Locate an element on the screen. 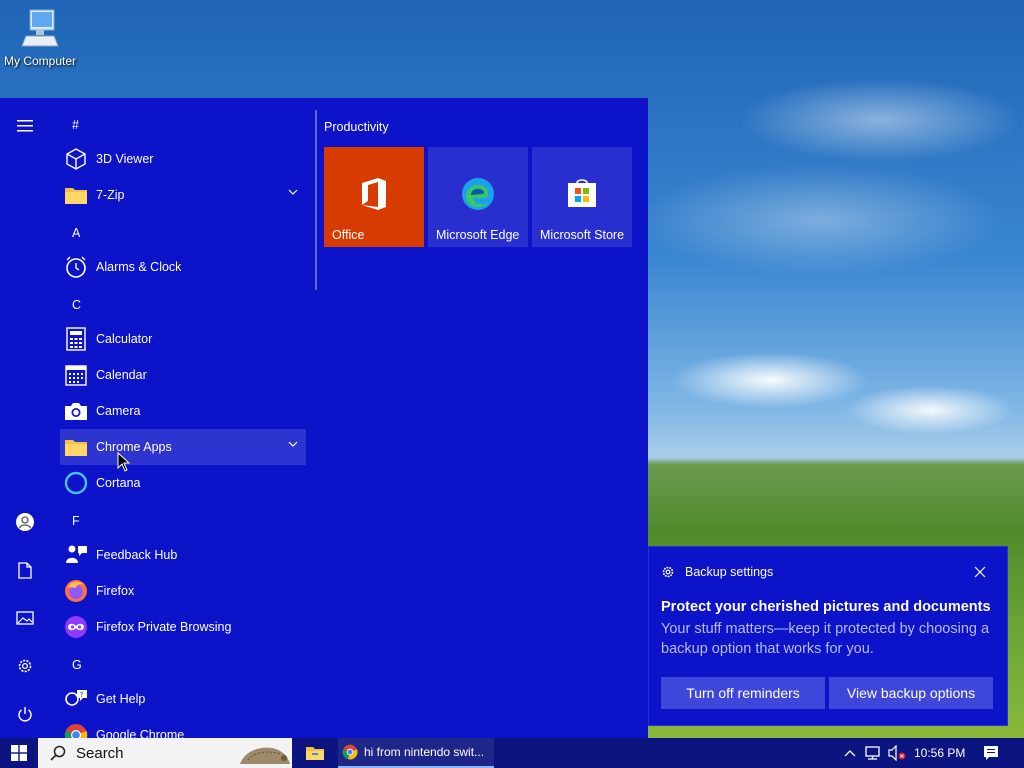  tile-label: Microsoft Edge is located at coordinates (478, 235).